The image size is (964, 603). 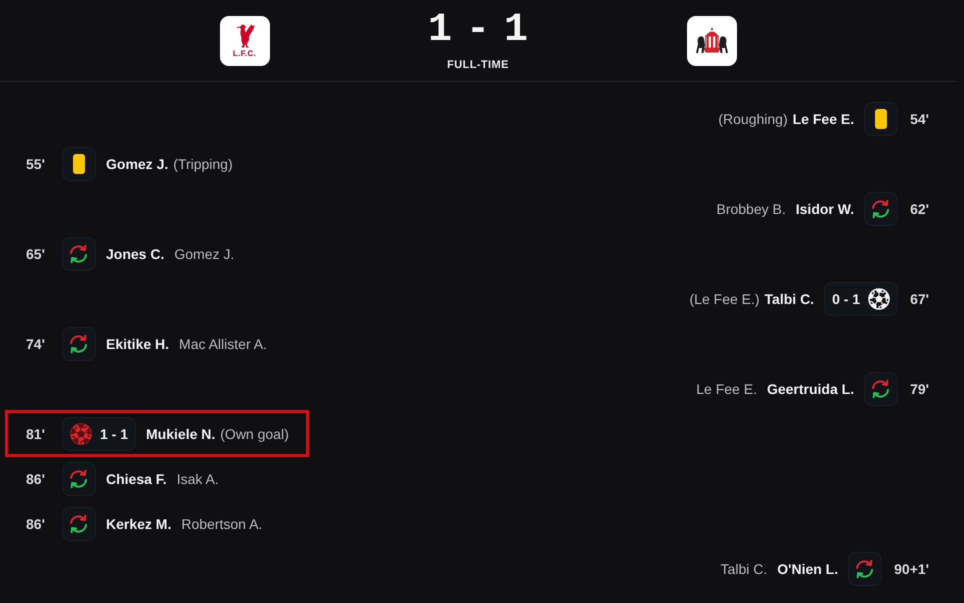 I want to click on ball-icon, so click(x=879, y=299).